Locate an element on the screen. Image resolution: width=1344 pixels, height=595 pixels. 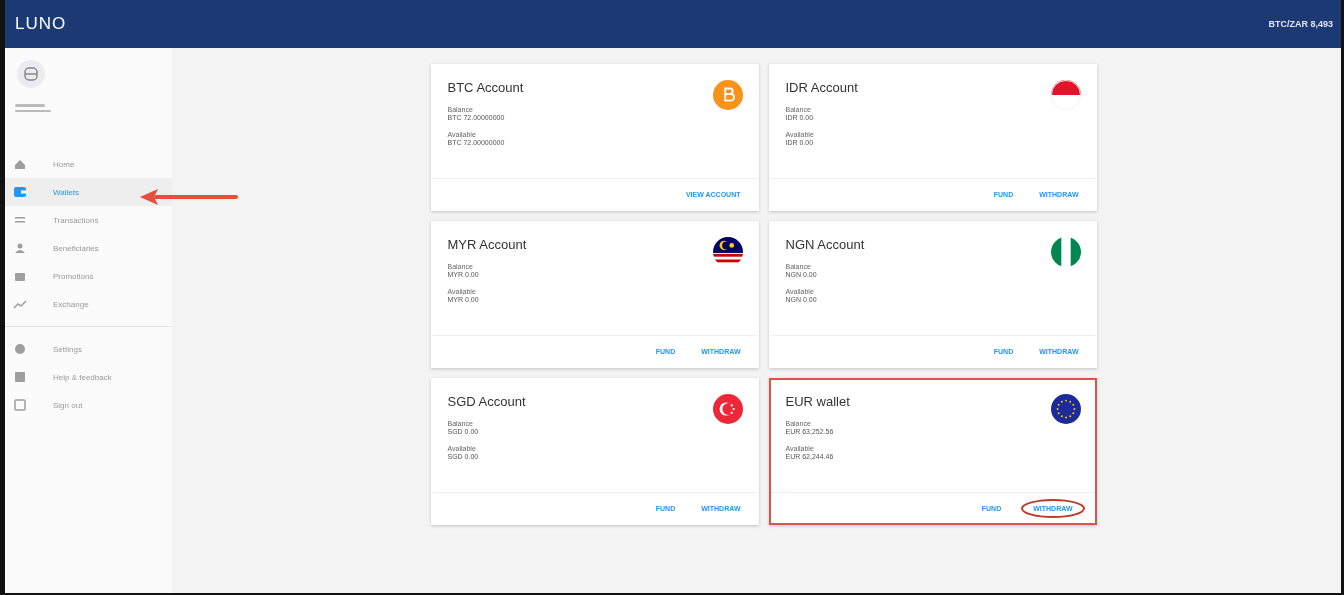
sidebar-item: Help & feedback is located at coordinates (88, 377).